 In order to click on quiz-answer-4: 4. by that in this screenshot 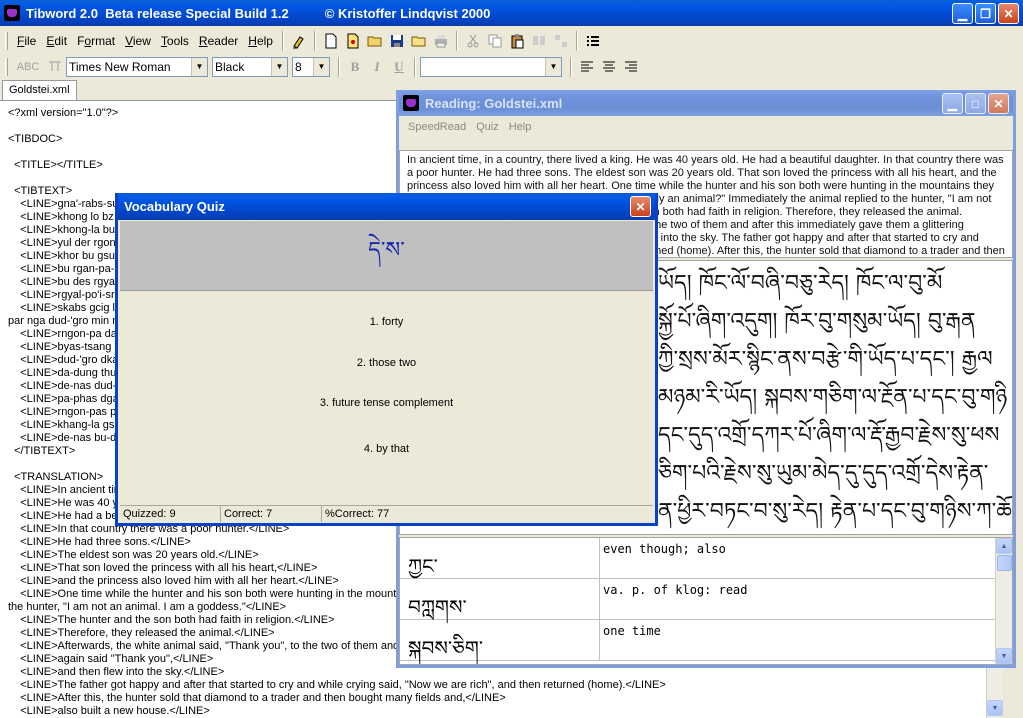, I will do `click(386, 449)`.